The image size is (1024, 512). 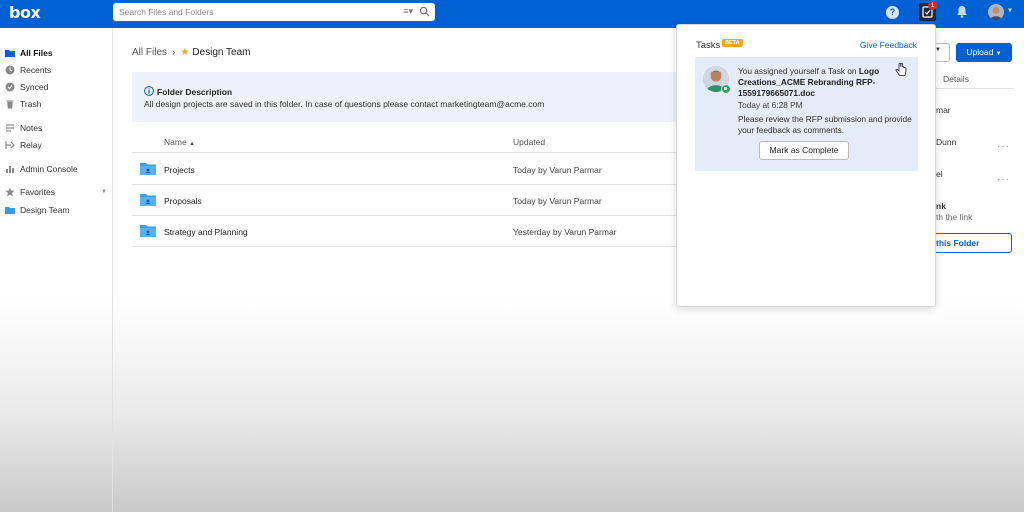 I want to click on sidebar-item-label: Notes, so click(x=31, y=128).